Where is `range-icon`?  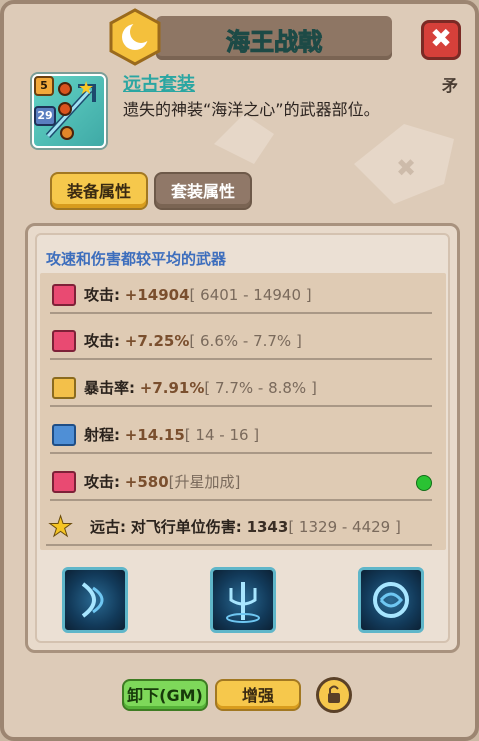 range-icon is located at coordinates (64, 435).